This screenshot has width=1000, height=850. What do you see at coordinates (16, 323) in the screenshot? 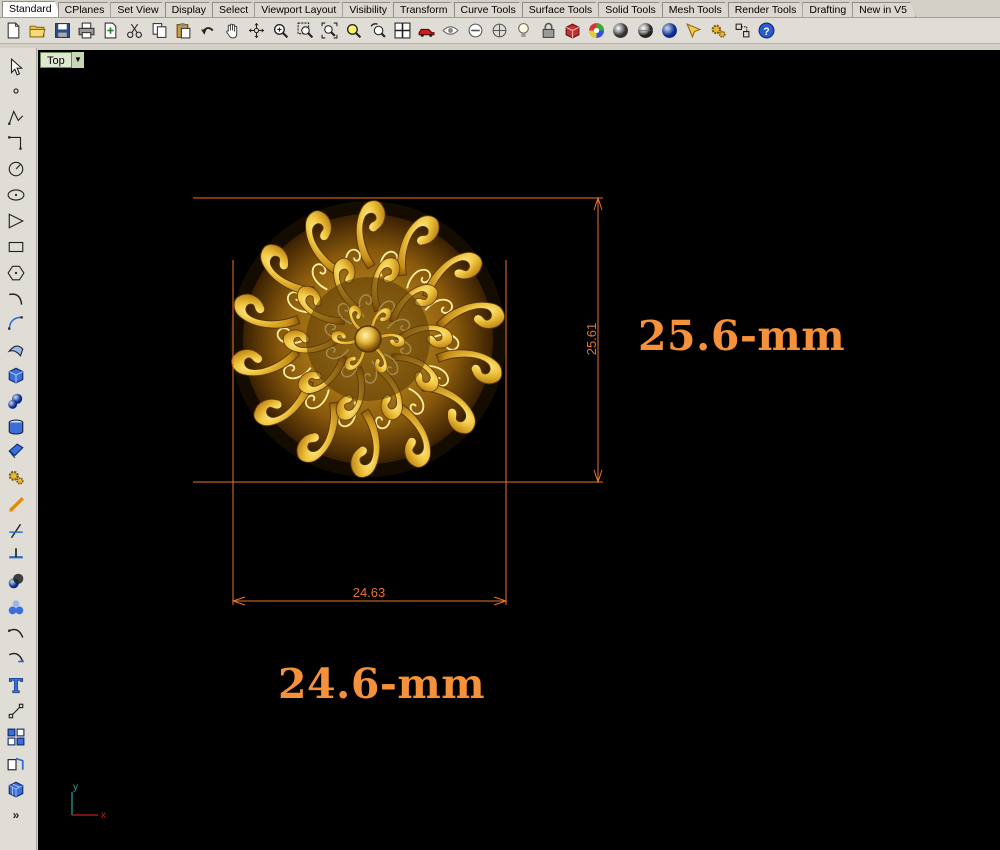
I see `freeform-curve-icon` at bounding box center [16, 323].